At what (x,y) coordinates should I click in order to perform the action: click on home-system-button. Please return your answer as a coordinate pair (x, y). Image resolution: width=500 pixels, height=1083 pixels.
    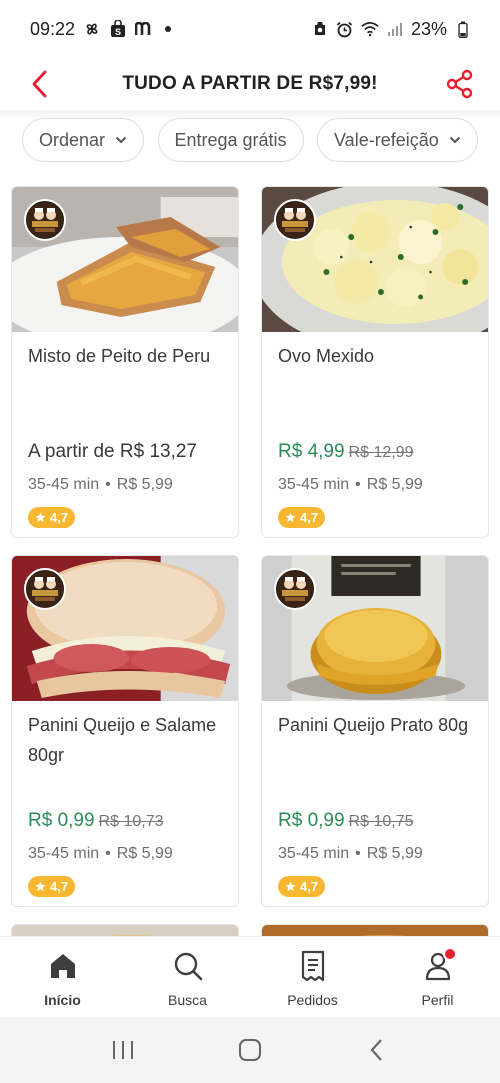
    Looking at the image, I should click on (250, 1050).